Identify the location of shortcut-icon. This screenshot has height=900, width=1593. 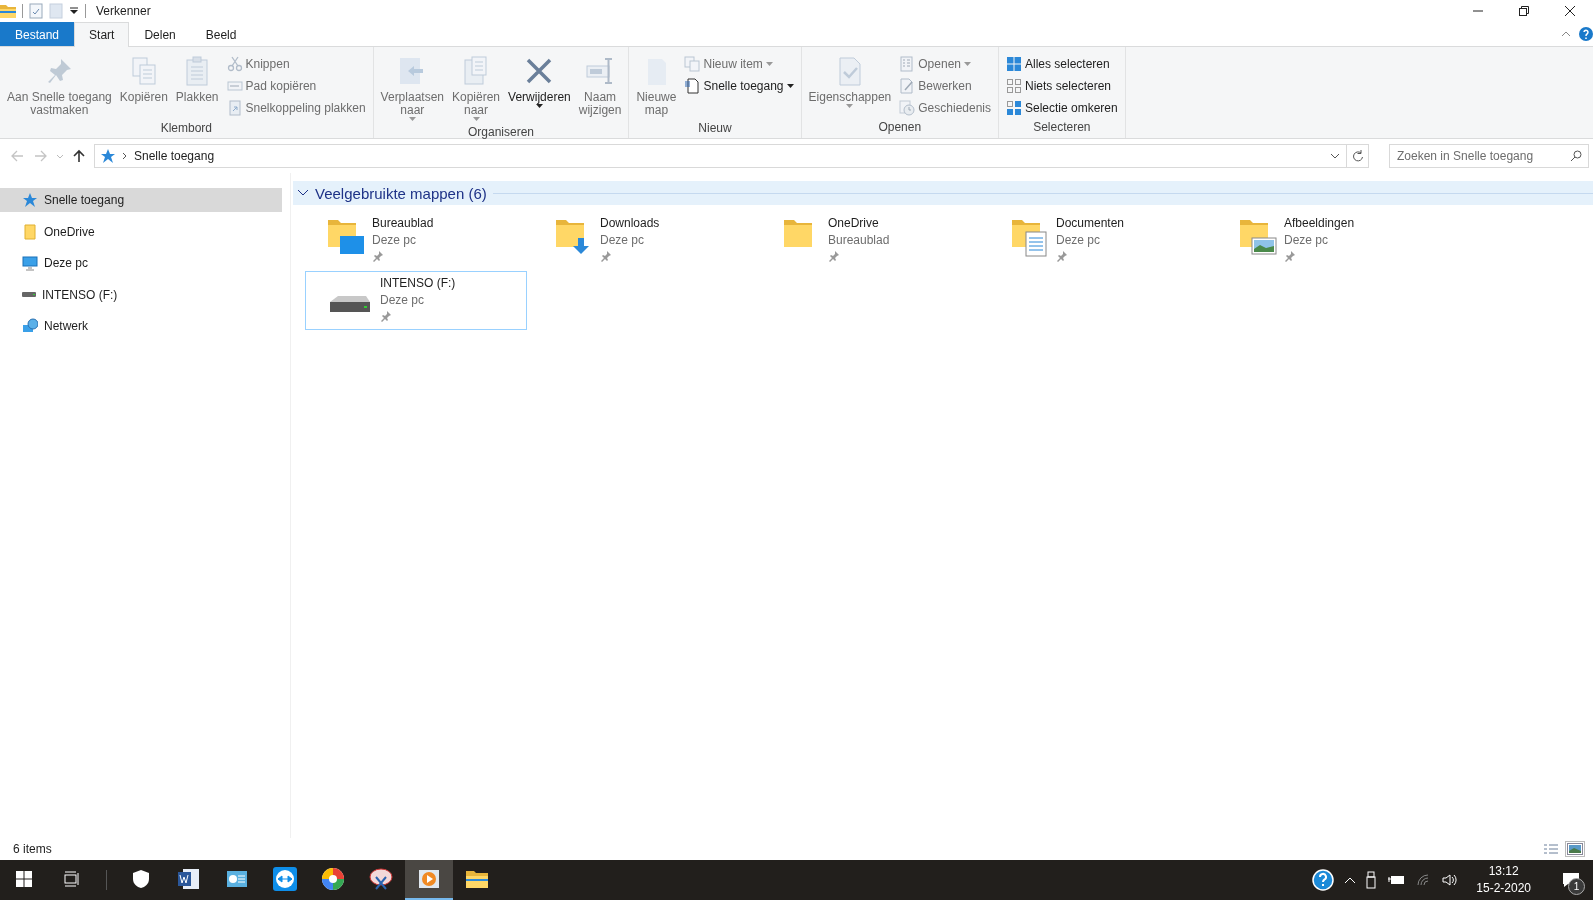
(234, 107).